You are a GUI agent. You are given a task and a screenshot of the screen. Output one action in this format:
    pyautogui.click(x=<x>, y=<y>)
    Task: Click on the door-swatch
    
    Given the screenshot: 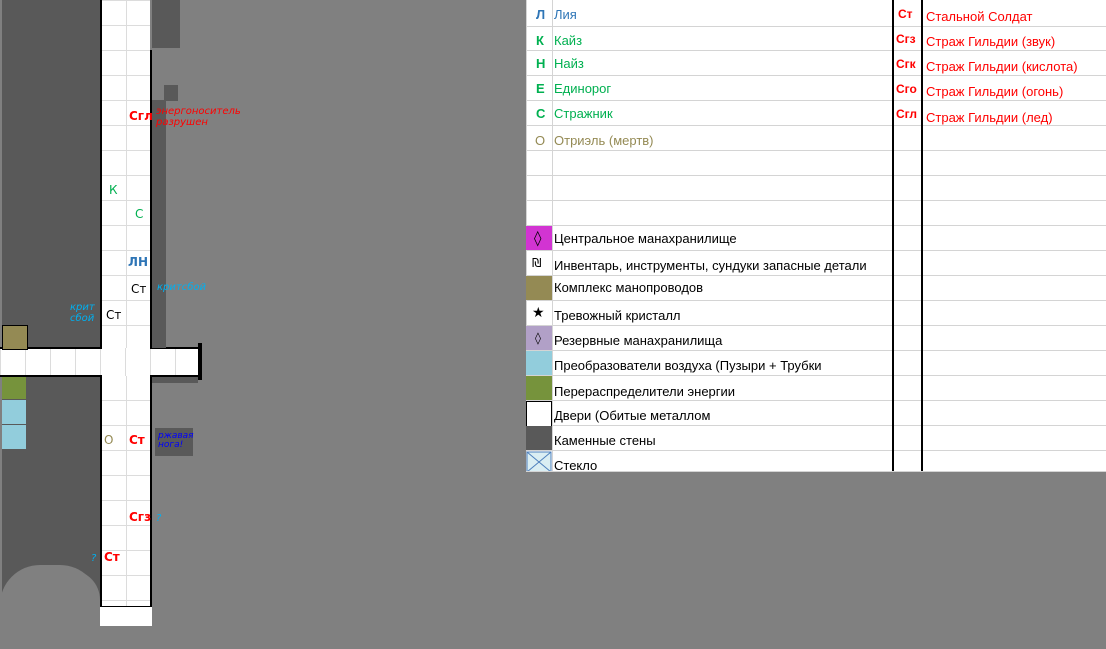 What is the action you would take?
    pyautogui.click(x=539, y=414)
    